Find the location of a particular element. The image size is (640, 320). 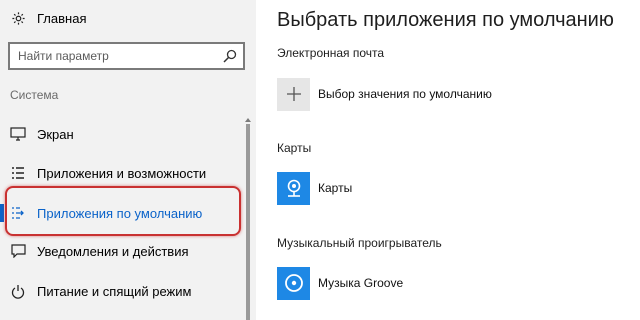

sidebar-item-power: Питание и спящий режим is located at coordinates (120, 291).